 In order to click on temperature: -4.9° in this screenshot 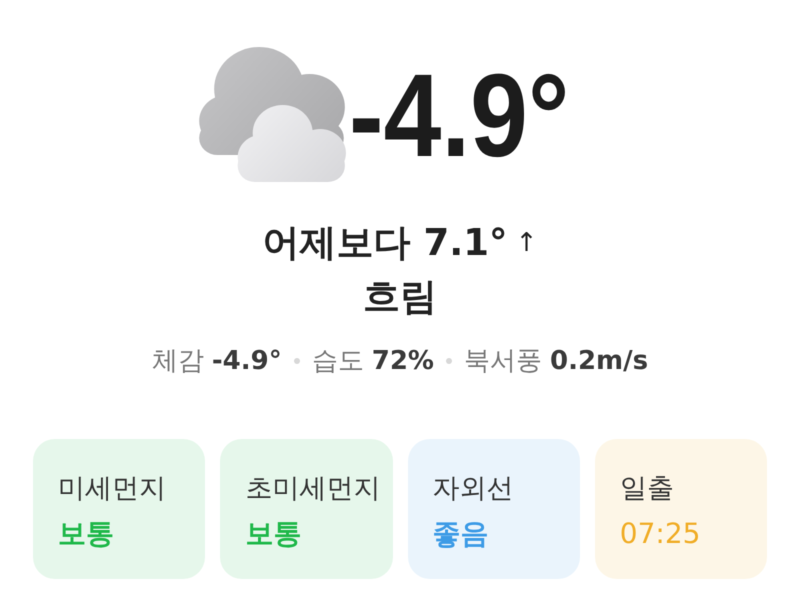, I will do `click(459, 116)`.